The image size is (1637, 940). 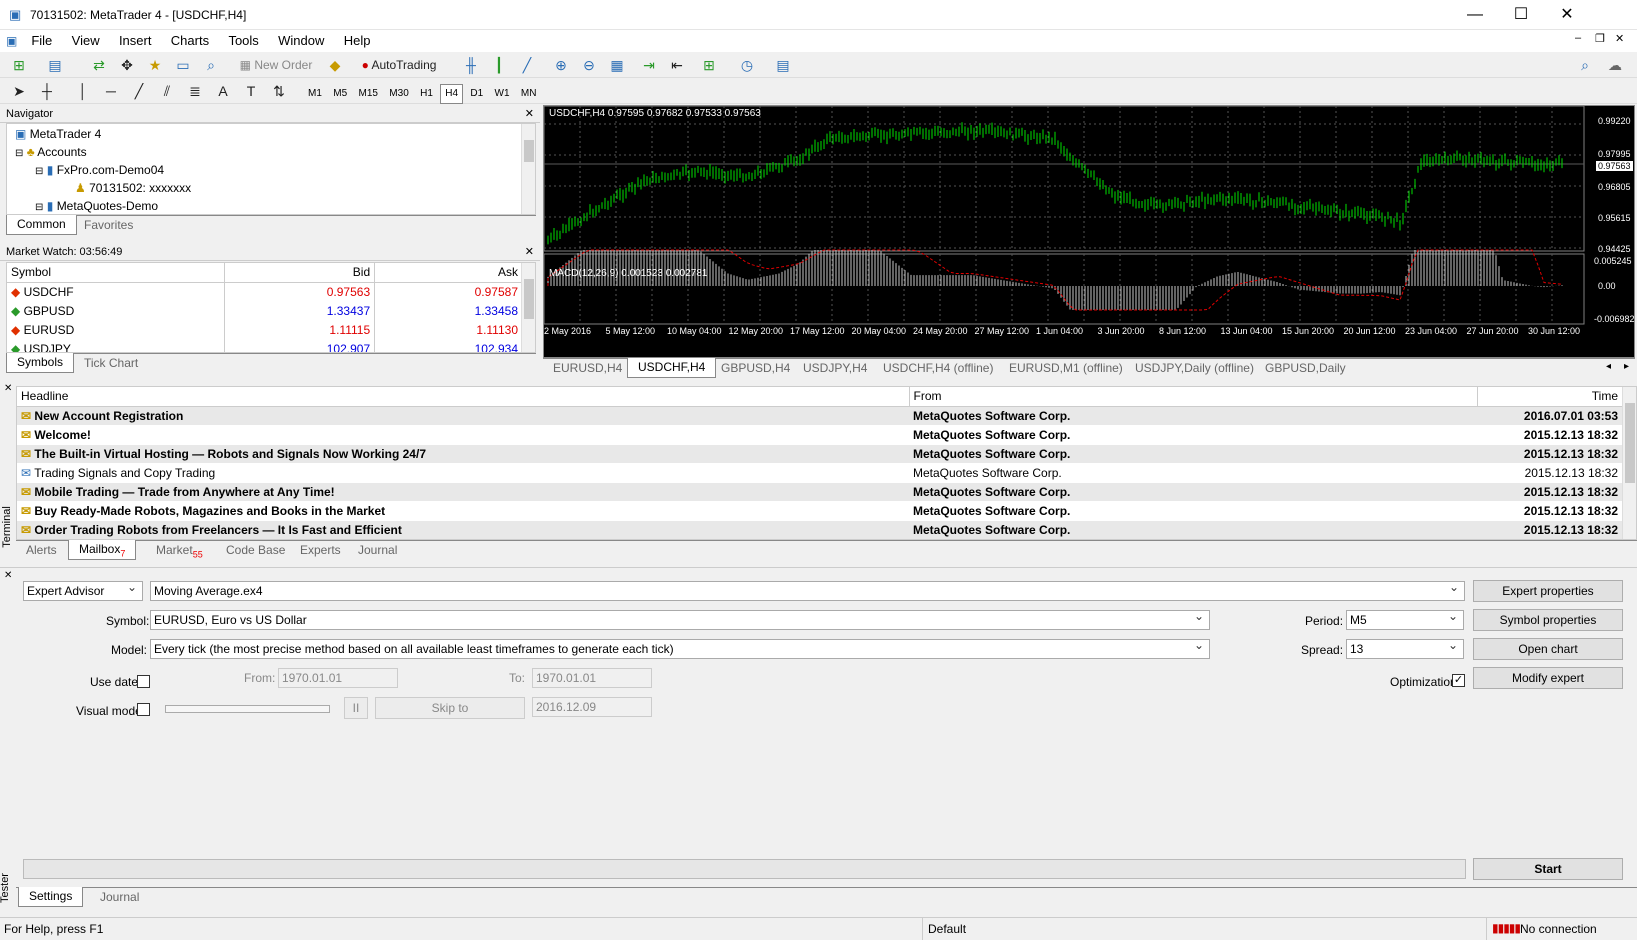 What do you see at coordinates (300, 273) in the screenshot?
I see `col-bid: Bid` at bounding box center [300, 273].